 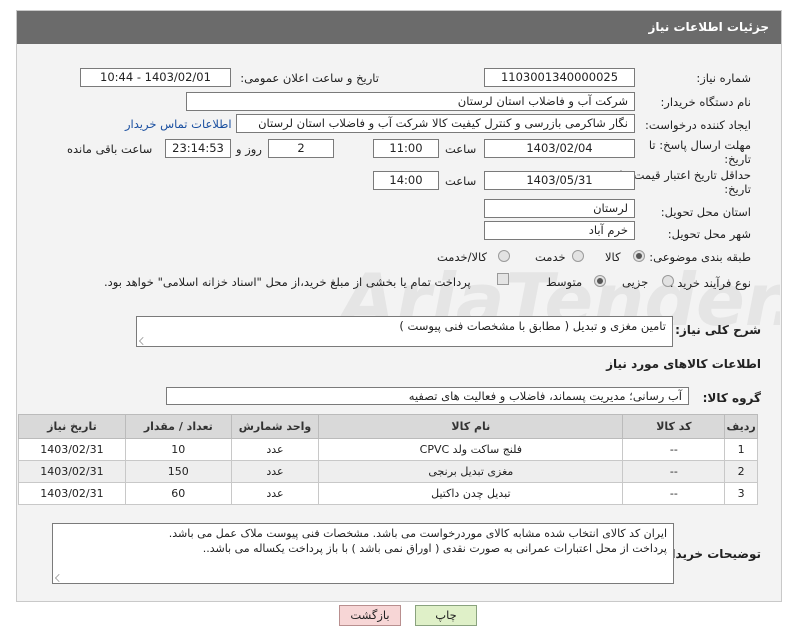 I want to click on col-code: کد کالا, so click(x=674, y=426).